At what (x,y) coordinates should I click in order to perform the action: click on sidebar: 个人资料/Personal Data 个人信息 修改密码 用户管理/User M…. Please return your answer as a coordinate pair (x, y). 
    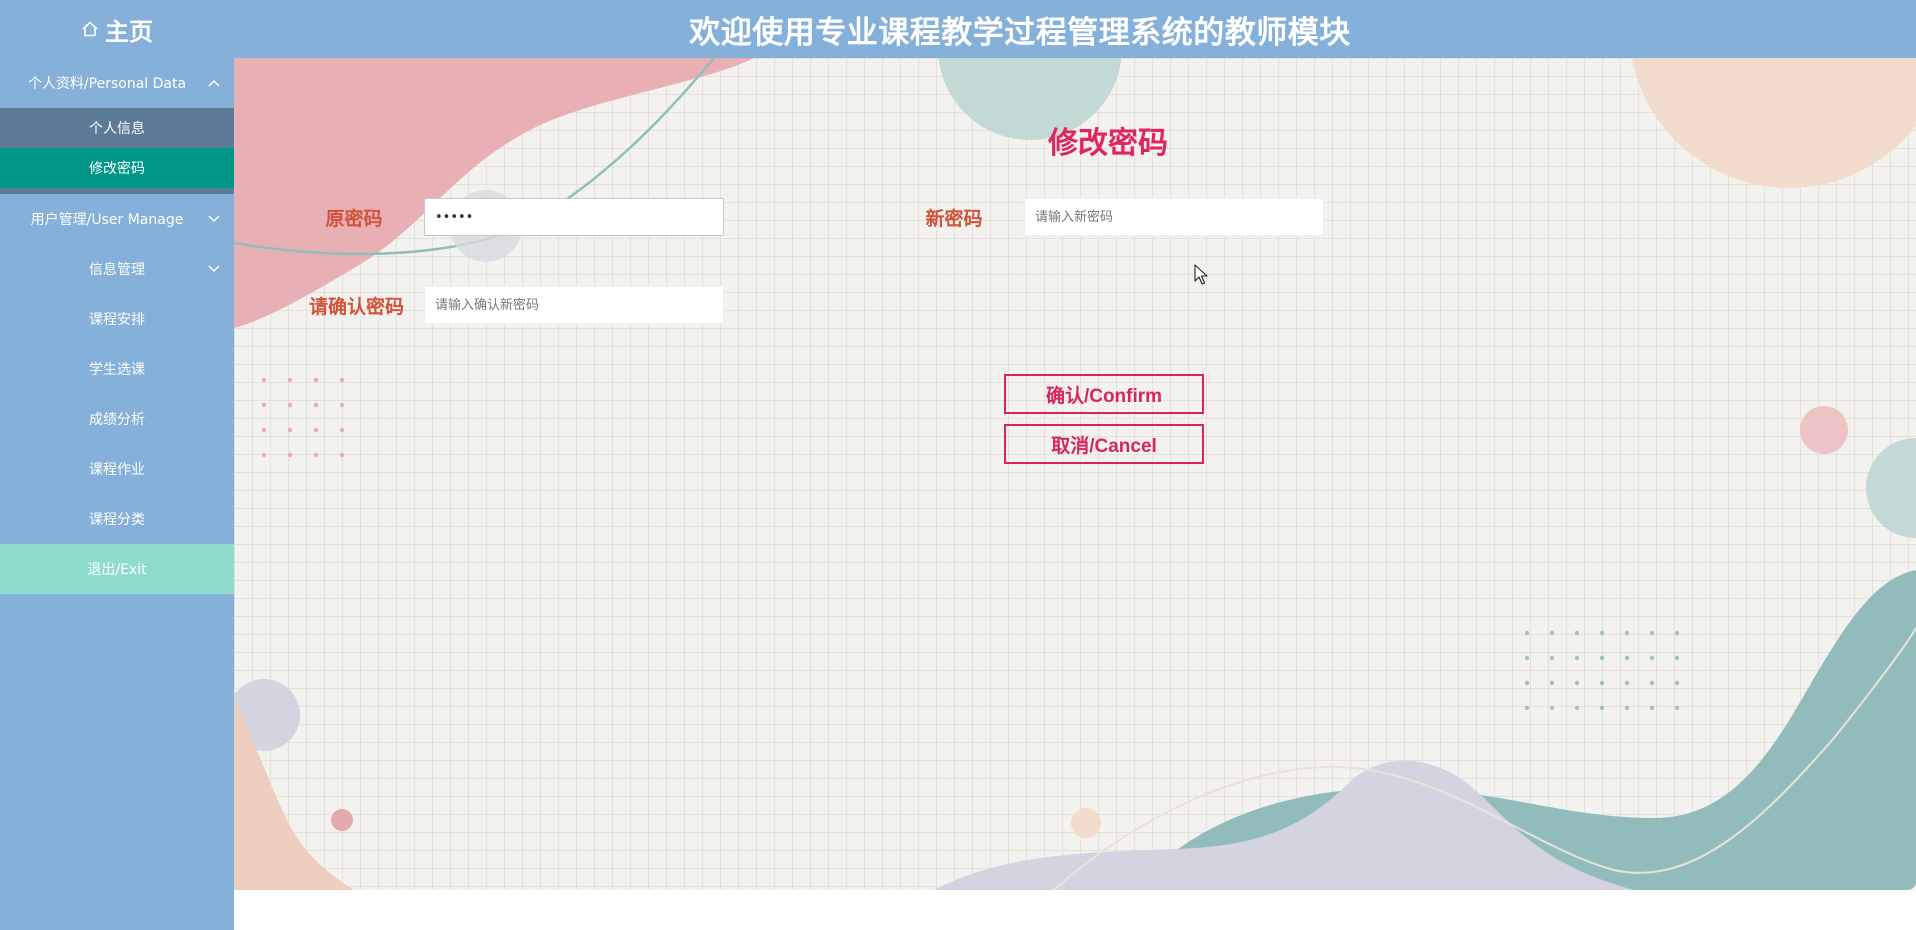
    Looking at the image, I should click on (117, 494).